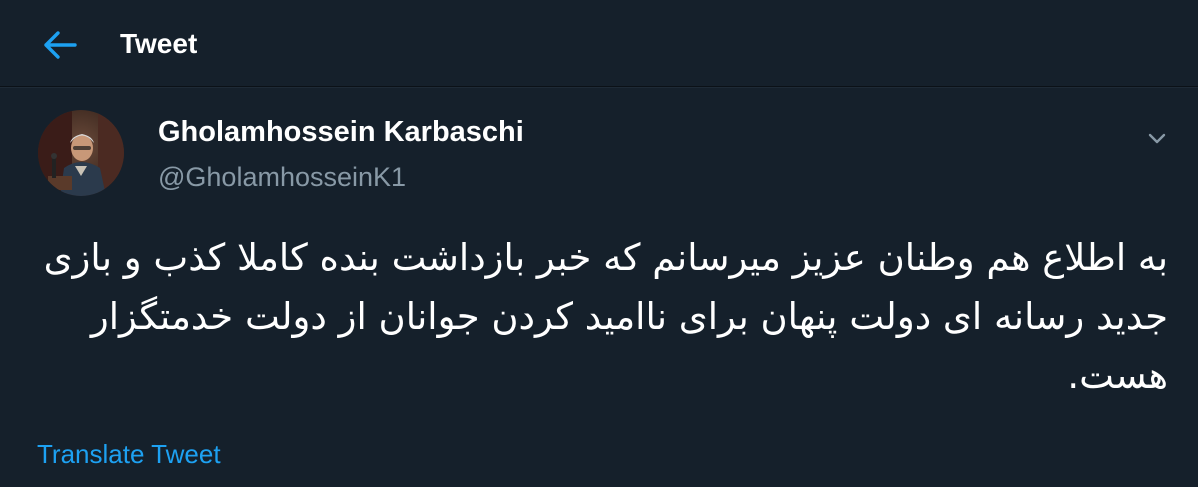  What do you see at coordinates (282, 177) in the screenshot?
I see `author-handle: @GholamhosseinK1` at bounding box center [282, 177].